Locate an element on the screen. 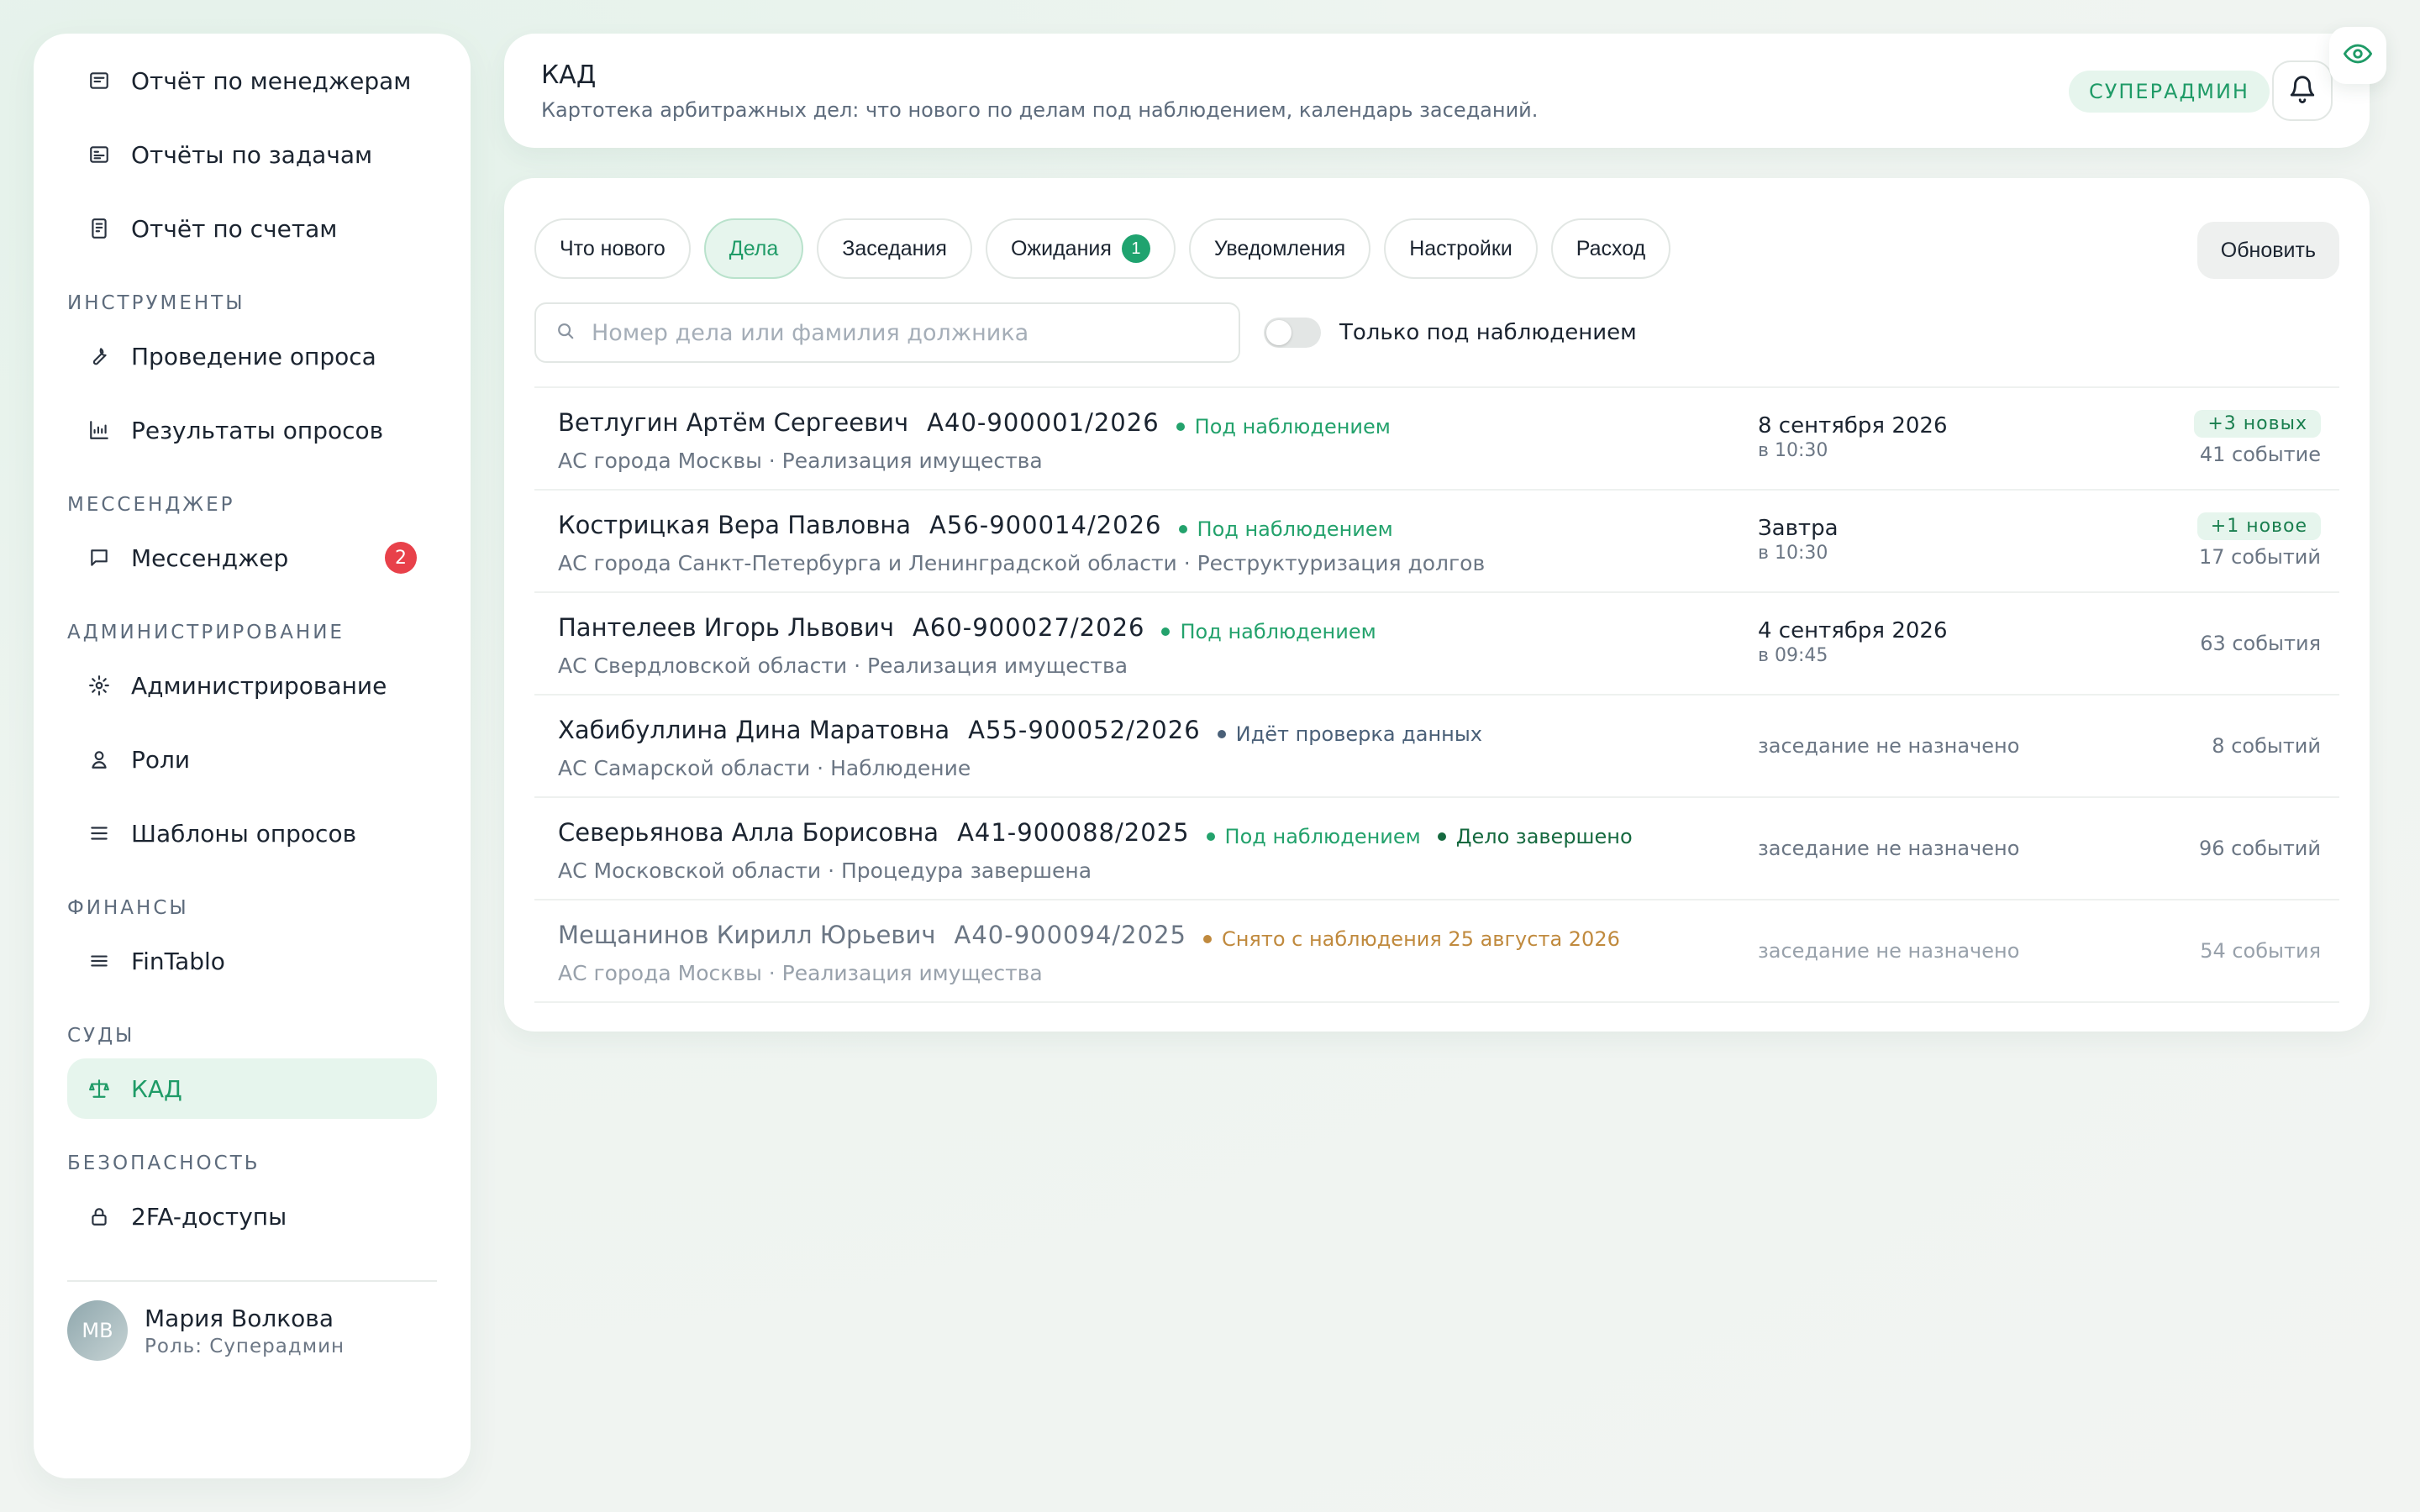  debtor-name: Кострицкая Вера Павловна is located at coordinates (734, 525).